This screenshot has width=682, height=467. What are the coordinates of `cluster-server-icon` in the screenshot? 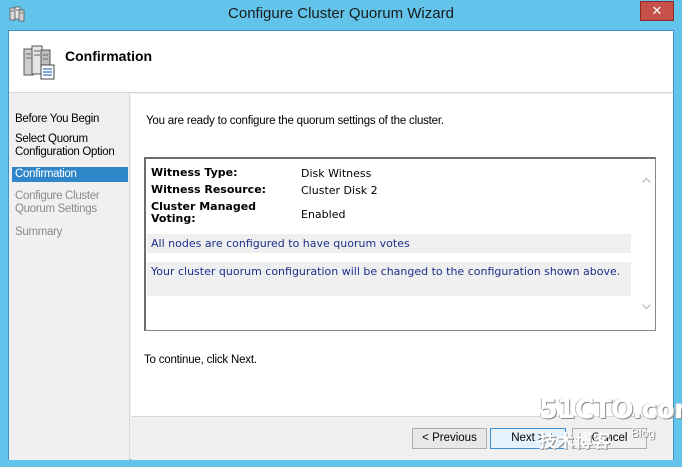 It's located at (39, 62).